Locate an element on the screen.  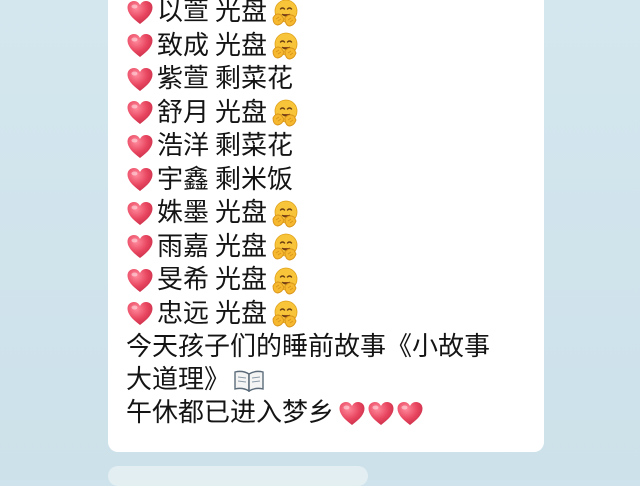
message-line: 浩洋 剩菜花 is located at coordinates (335, 147).